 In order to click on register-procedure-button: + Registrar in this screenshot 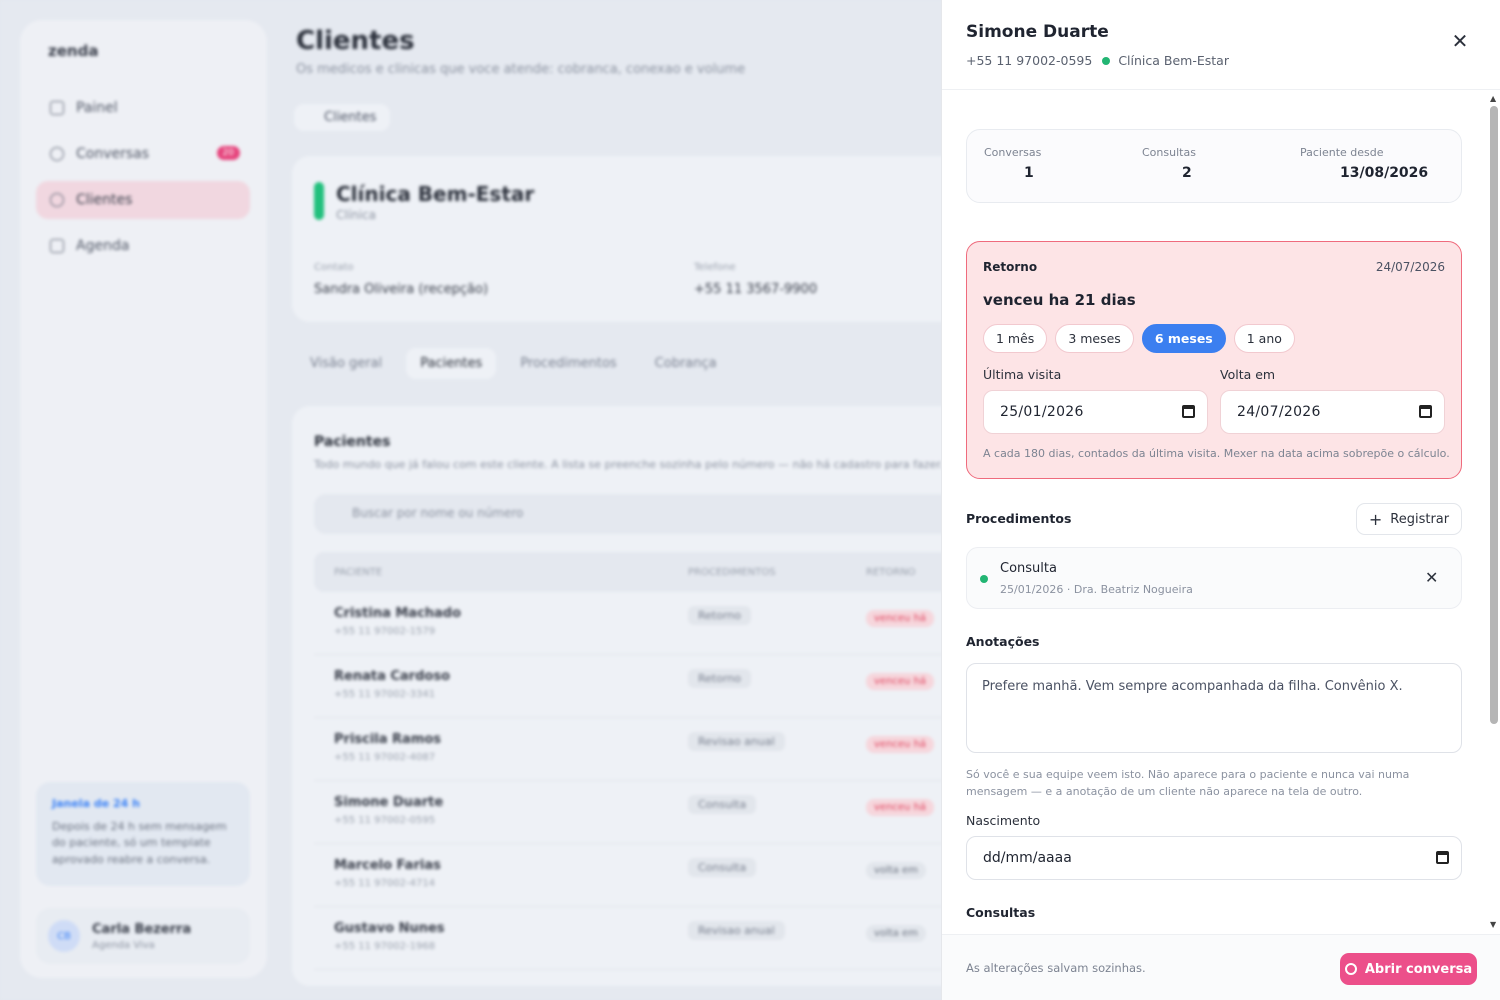, I will do `click(1409, 519)`.